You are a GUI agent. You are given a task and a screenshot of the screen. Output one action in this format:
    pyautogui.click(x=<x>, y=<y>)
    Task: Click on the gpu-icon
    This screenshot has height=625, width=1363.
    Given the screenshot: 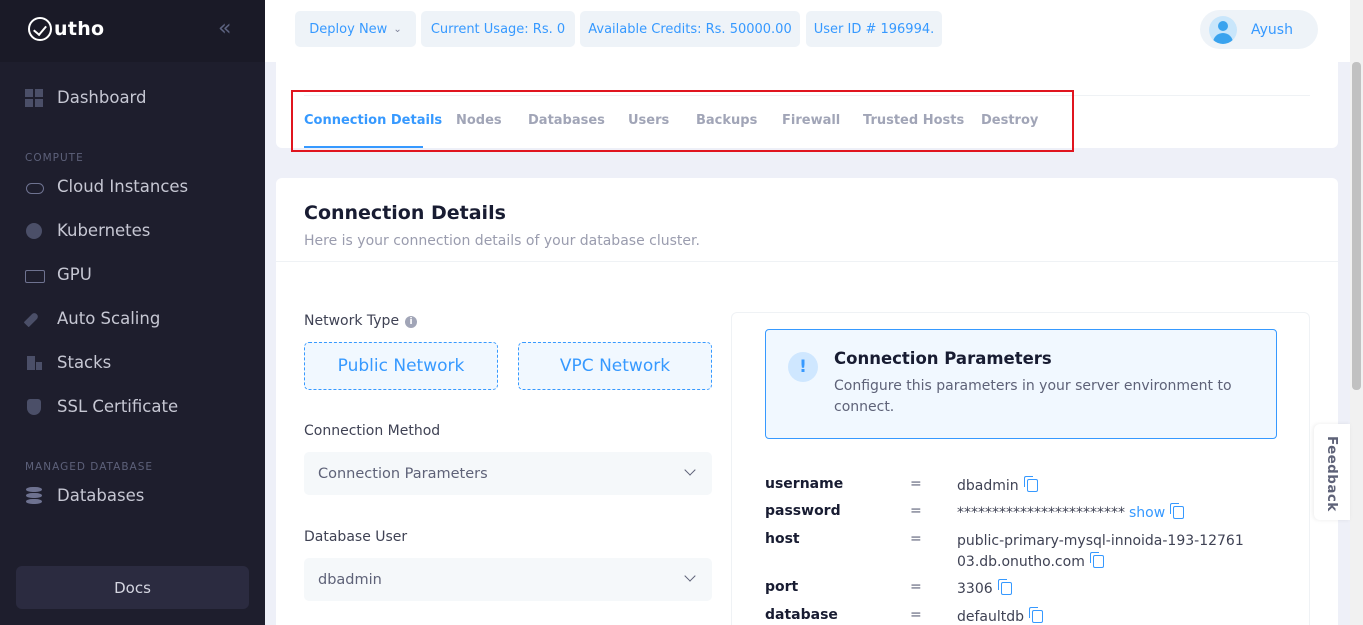 What is the action you would take?
    pyautogui.click(x=35, y=275)
    